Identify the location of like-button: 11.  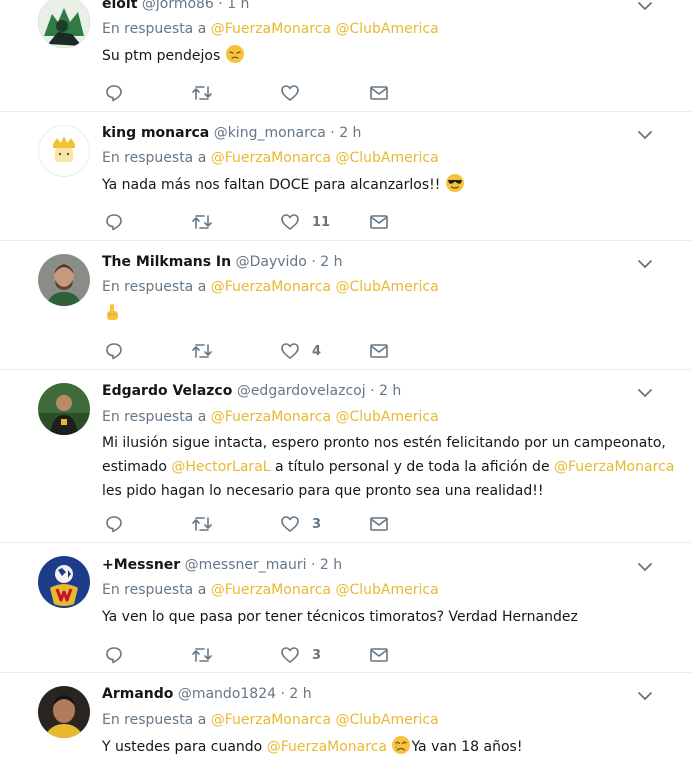
(305, 222).